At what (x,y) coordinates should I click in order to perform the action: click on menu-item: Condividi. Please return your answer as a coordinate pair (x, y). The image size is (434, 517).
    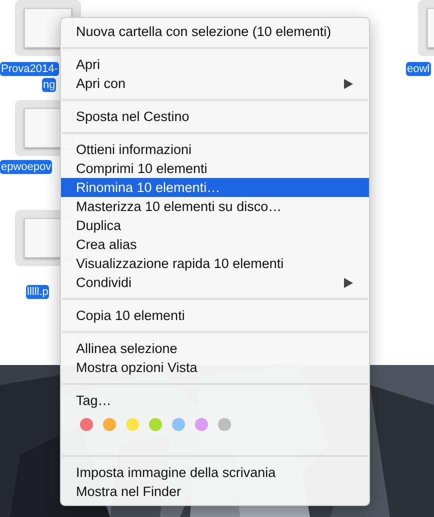
    Looking at the image, I should click on (215, 282).